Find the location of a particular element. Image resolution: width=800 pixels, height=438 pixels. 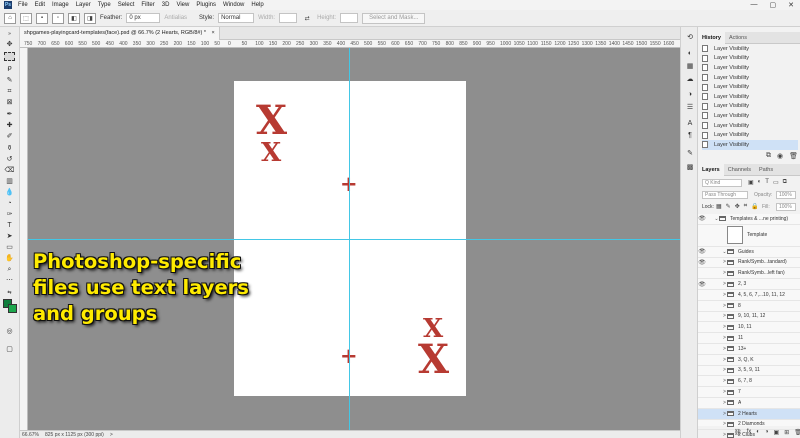

layer-row: 👁 > Rank/Symb...tandard) is located at coordinates (749, 263).